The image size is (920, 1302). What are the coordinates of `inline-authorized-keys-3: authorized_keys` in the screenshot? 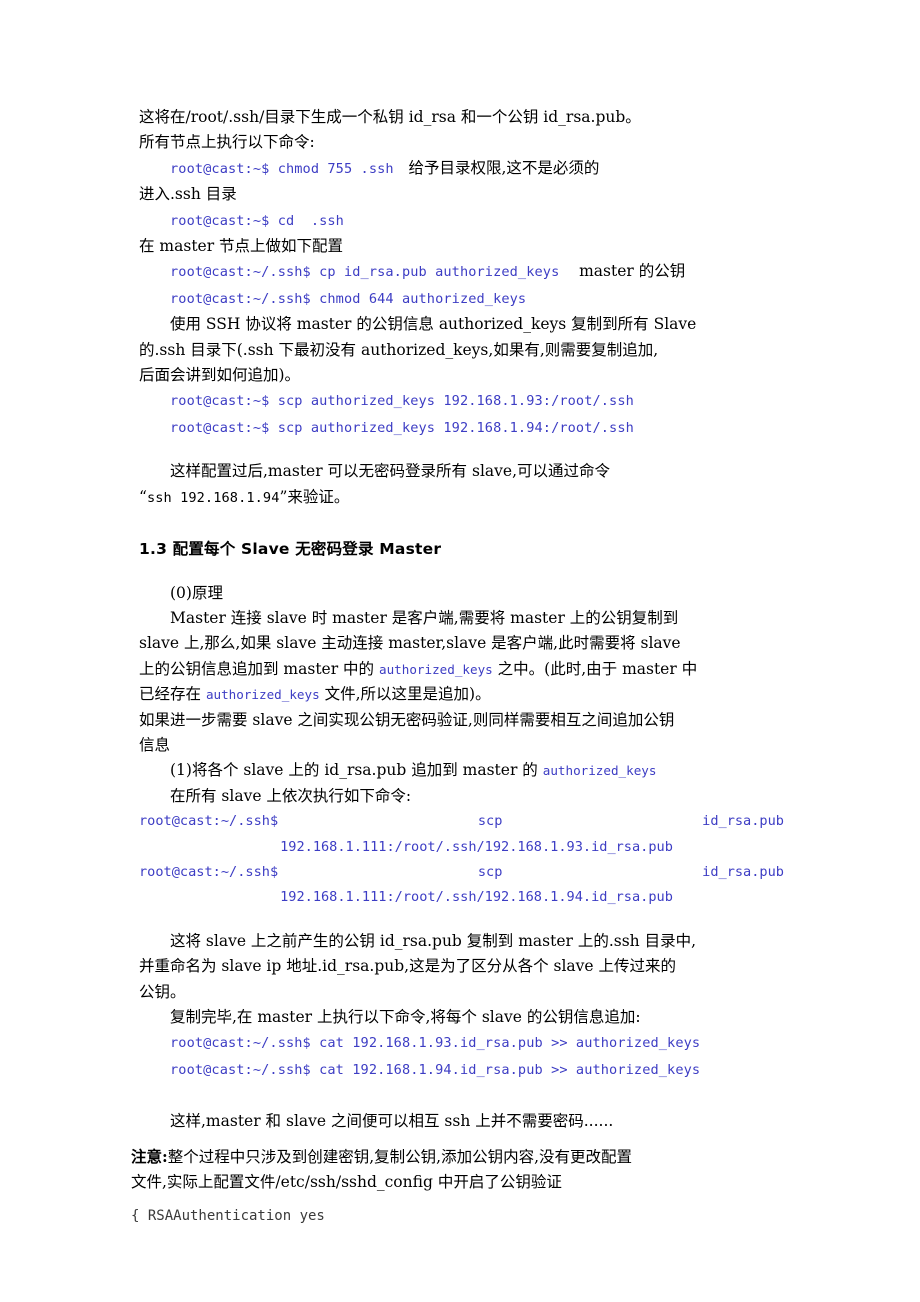 It's located at (599, 771).